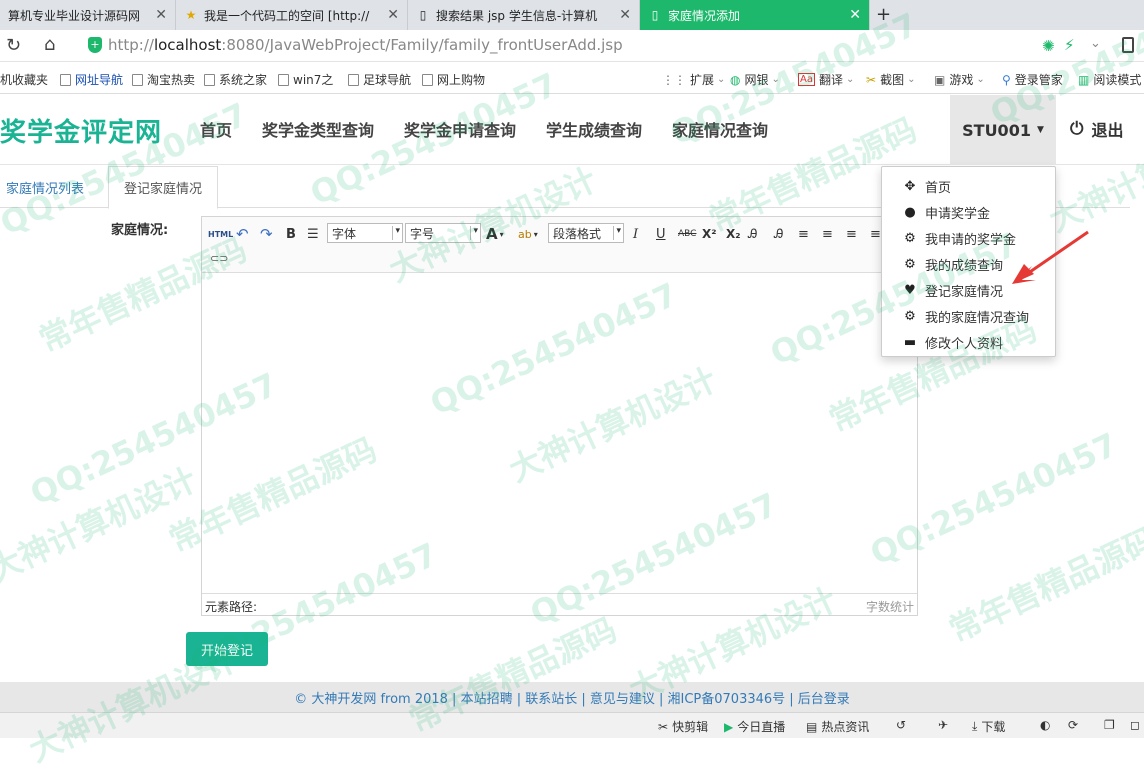  I want to click on bolt-icon: ⚡, so click(1069, 45).